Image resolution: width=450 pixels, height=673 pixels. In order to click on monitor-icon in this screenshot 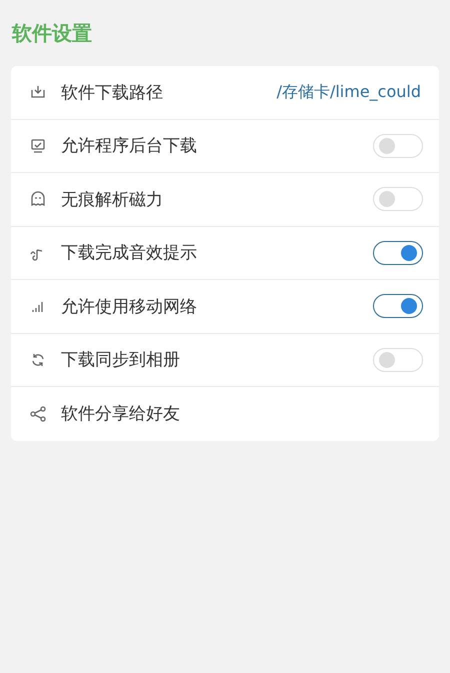, I will do `click(38, 145)`.